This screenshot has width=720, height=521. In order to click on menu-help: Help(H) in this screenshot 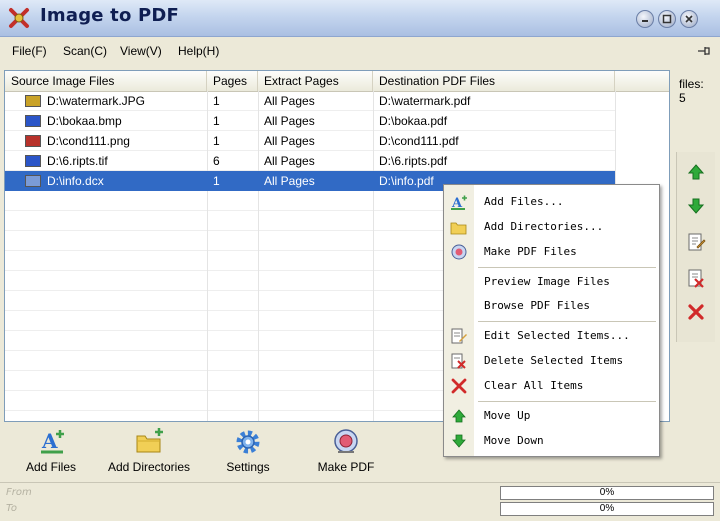, I will do `click(198, 51)`.